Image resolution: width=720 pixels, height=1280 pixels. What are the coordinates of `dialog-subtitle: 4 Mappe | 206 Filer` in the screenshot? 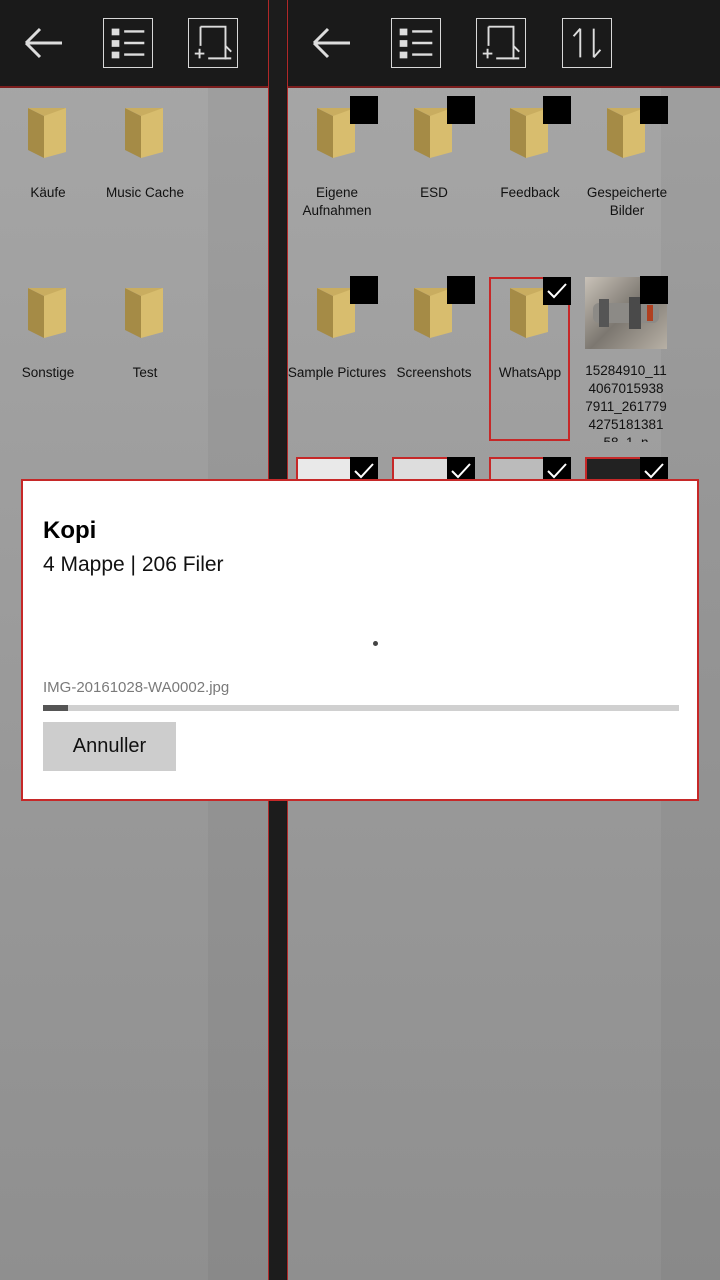 It's located at (133, 564).